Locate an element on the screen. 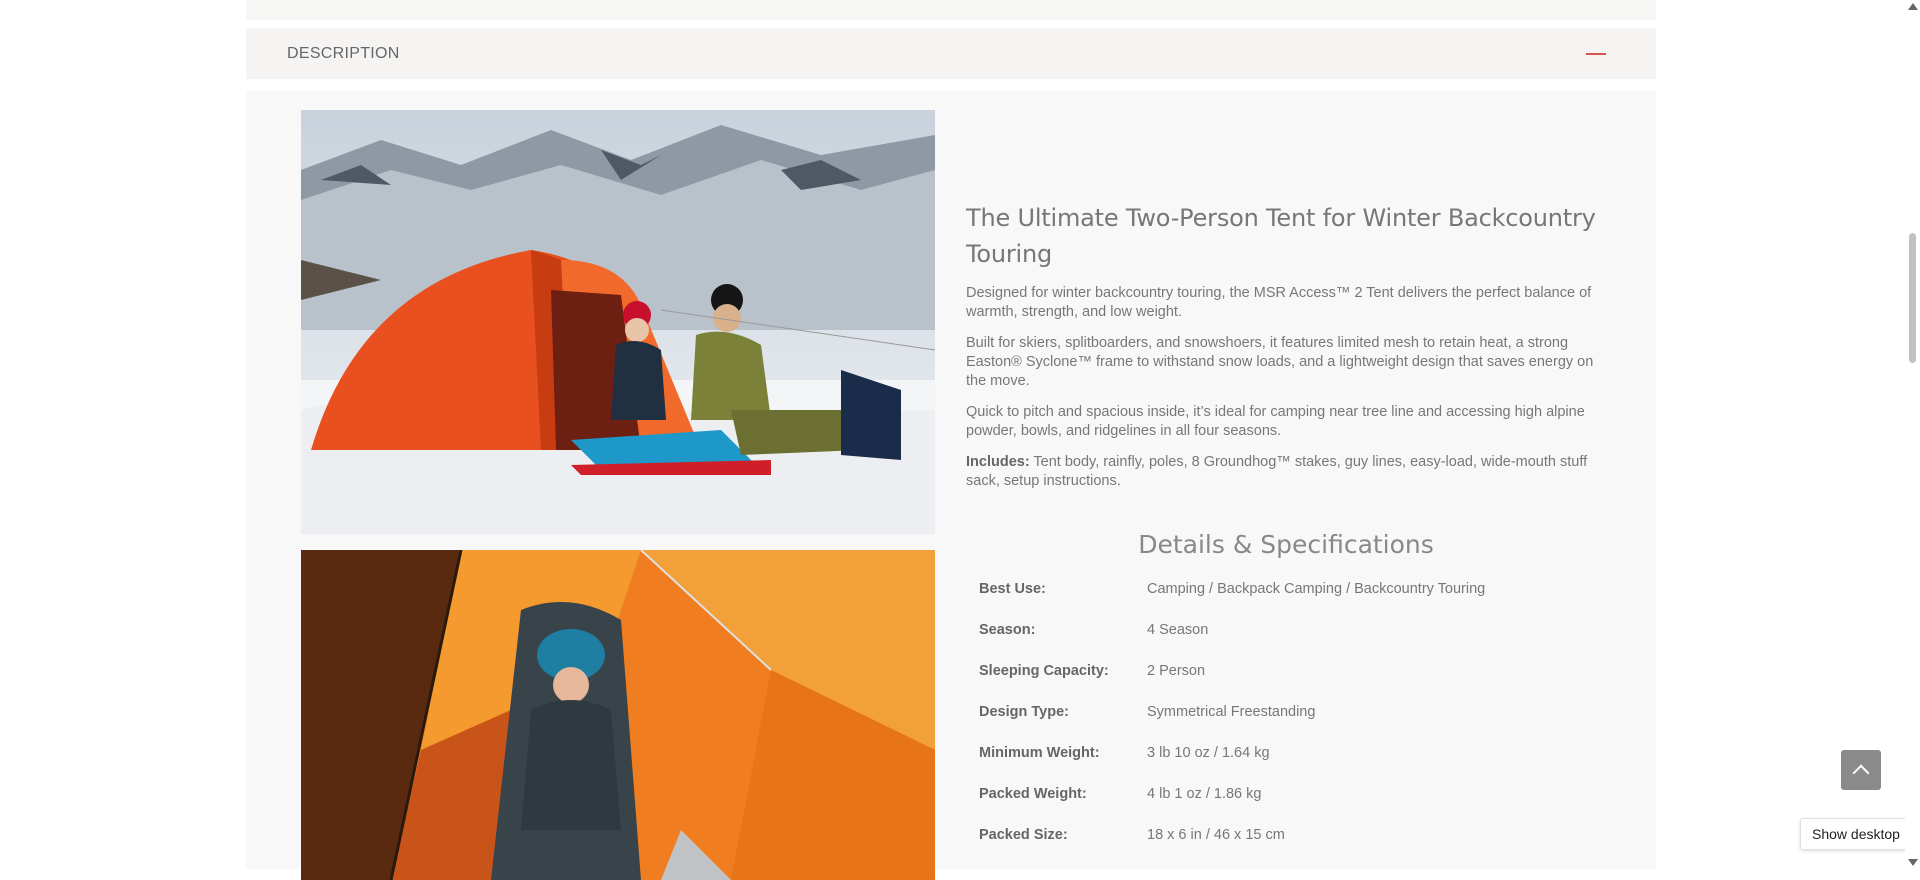 Image resolution: width=1920 pixels, height=880 pixels. minus-icon is located at coordinates (1596, 54).